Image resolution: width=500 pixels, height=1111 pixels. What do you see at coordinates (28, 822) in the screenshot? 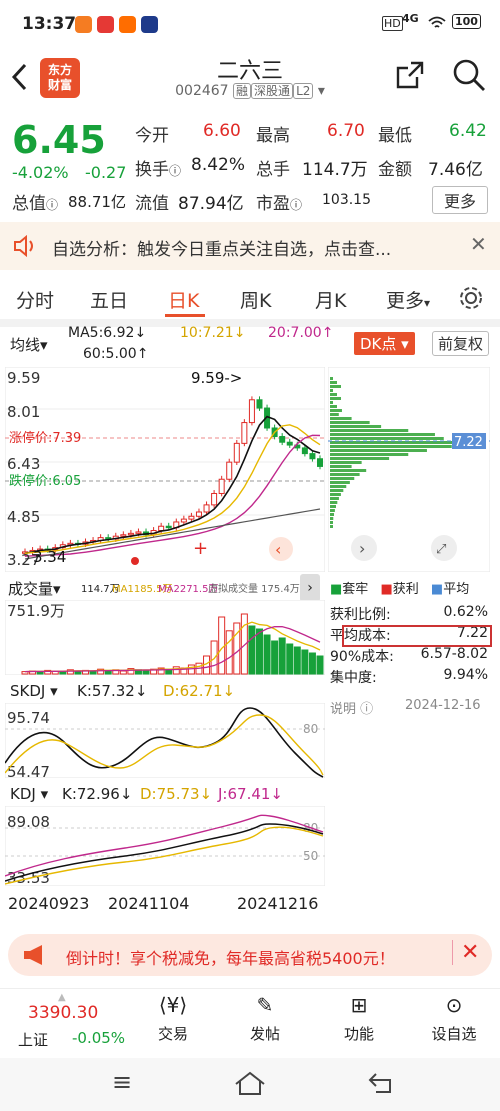
I see `kdj-top-label: 89.08` at bounding box center [28, 822].